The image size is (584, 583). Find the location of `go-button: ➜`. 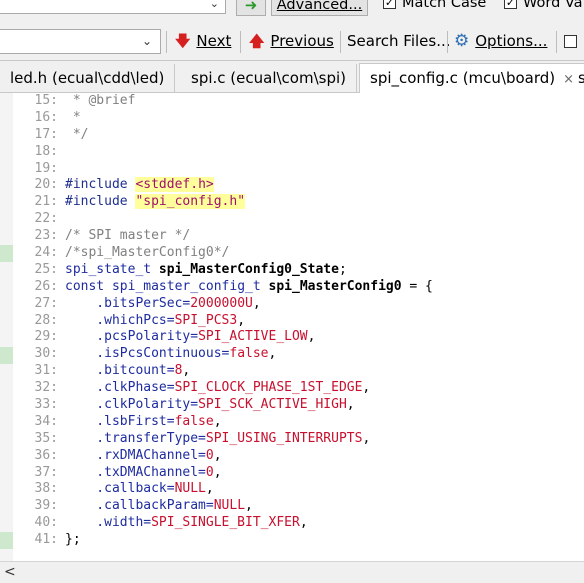

go-button: ➜ is located at coordinates (251, 8).